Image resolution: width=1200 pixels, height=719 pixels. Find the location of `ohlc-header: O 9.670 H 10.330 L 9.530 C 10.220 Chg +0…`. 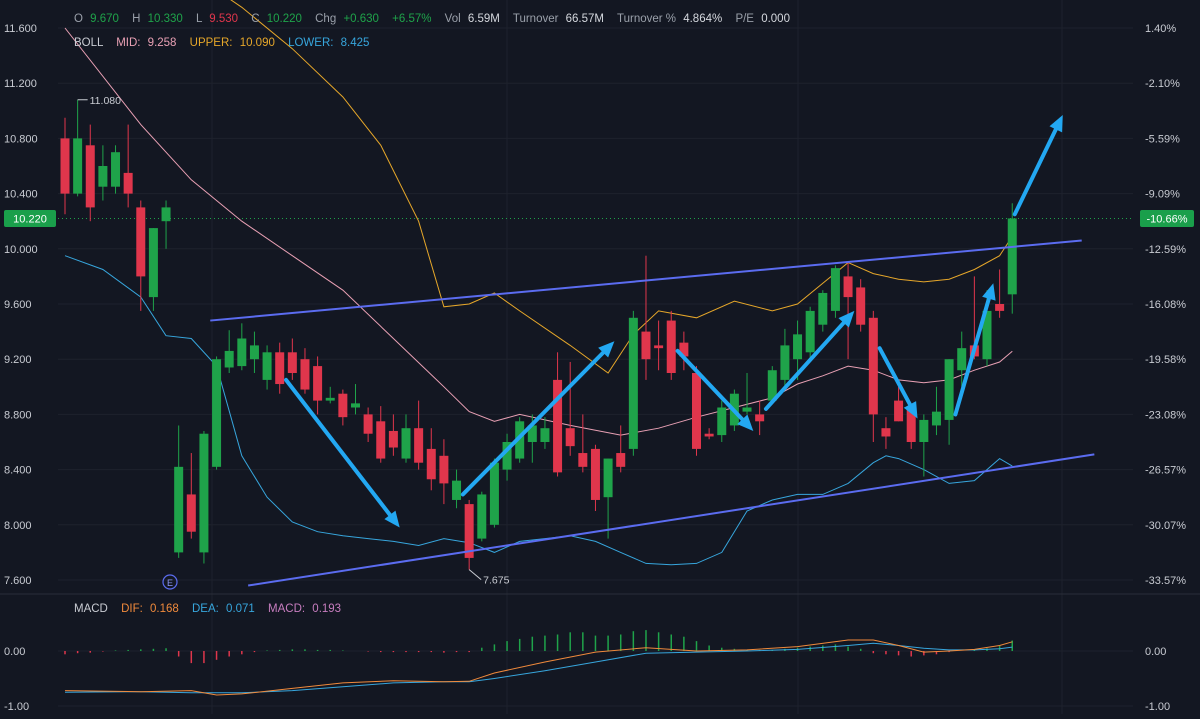

ohlc-header: O 9.670 H 10.330 L 9.530 C 10.220 Chg +0… is located at coordinates (432, 19).